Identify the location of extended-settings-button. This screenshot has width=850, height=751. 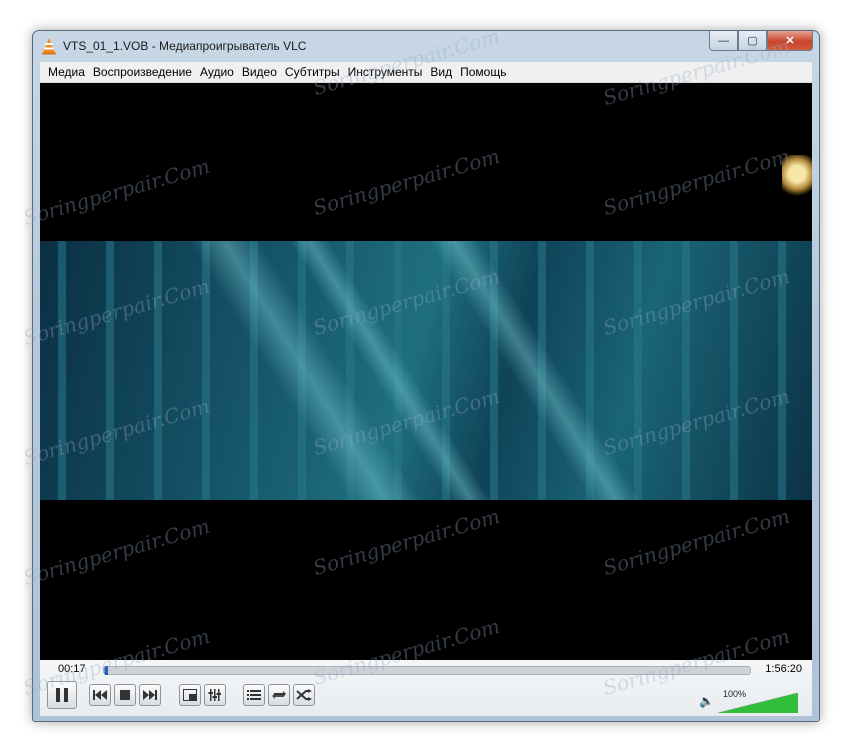
(215, 695).